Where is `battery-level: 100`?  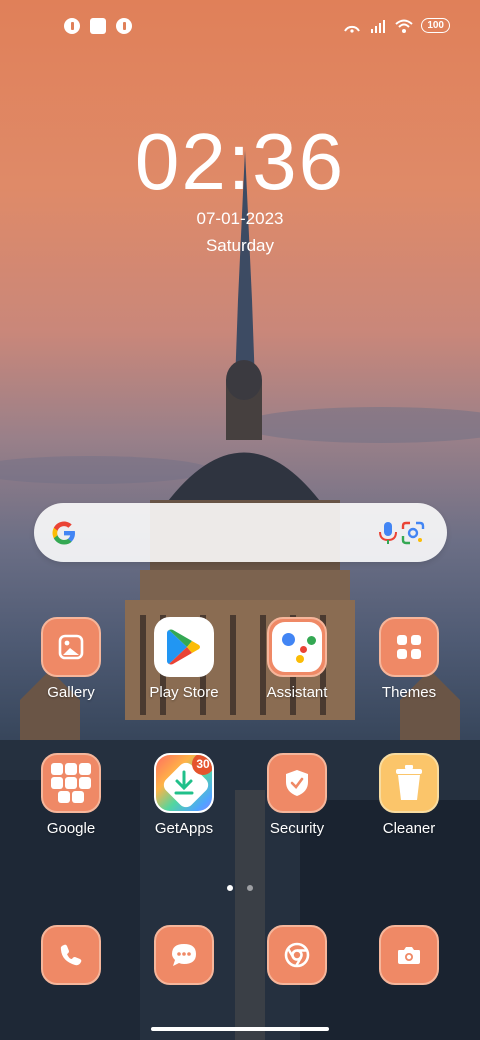 battery-level: 100 is located at coordinates (435, 25).